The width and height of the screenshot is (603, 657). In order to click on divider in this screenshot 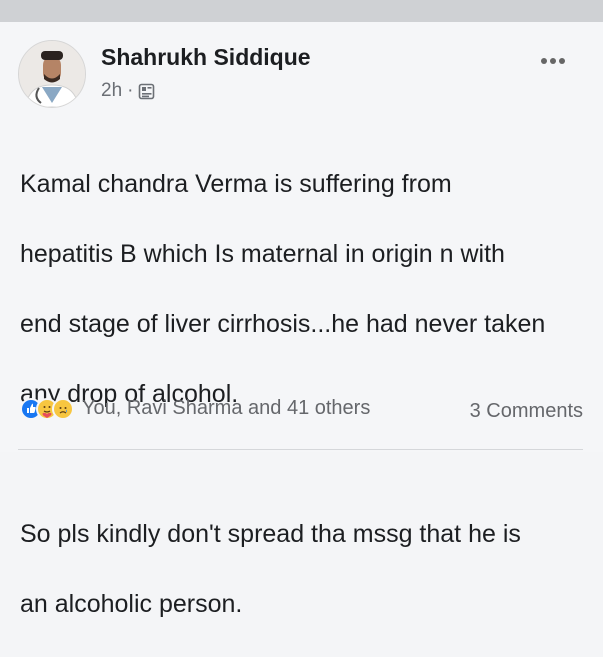, I will do `click(300, 449)`.